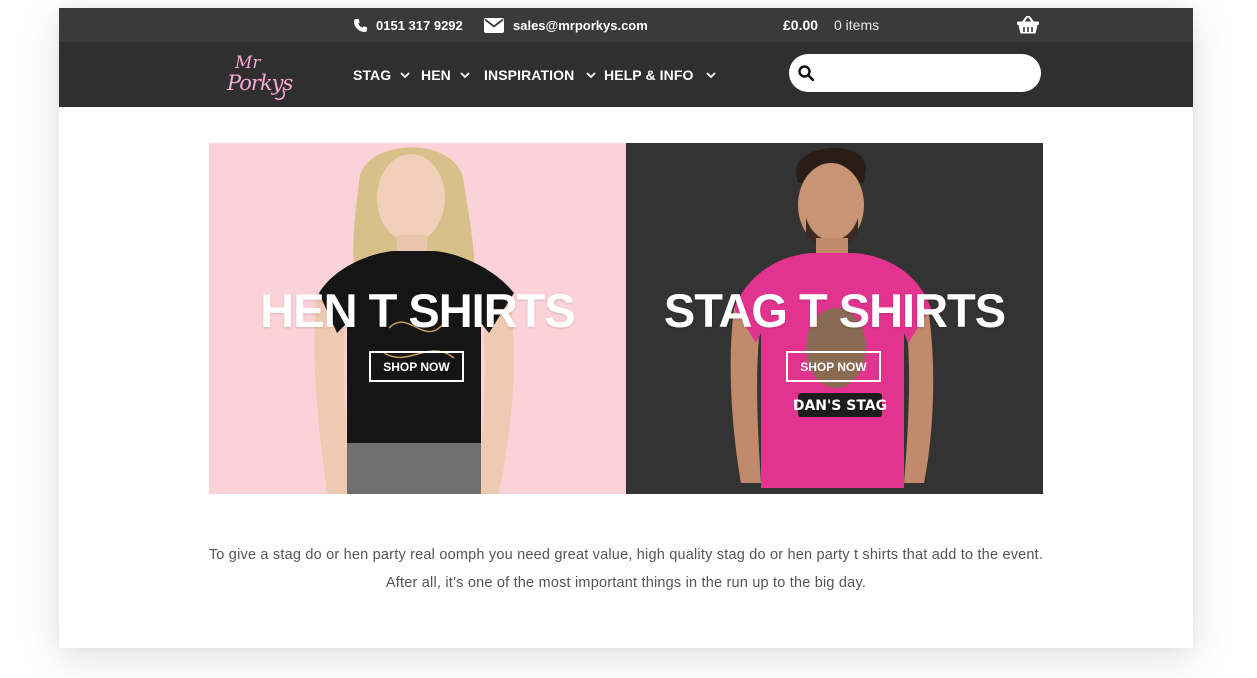 The image size is (1257, 678). What do you see at coordinates (529, 74) in the screenshot?
I see `nav-inspiration-label: INSPIRATION` at bounding box center [529, 74].